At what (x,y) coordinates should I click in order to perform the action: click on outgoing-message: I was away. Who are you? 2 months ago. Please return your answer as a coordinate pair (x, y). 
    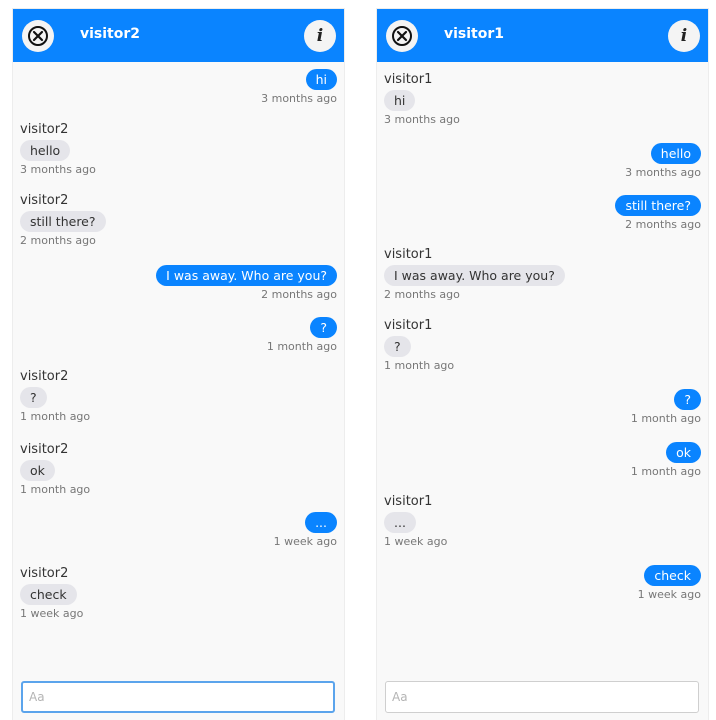
    Looking at the image, I should click on (178, 283).